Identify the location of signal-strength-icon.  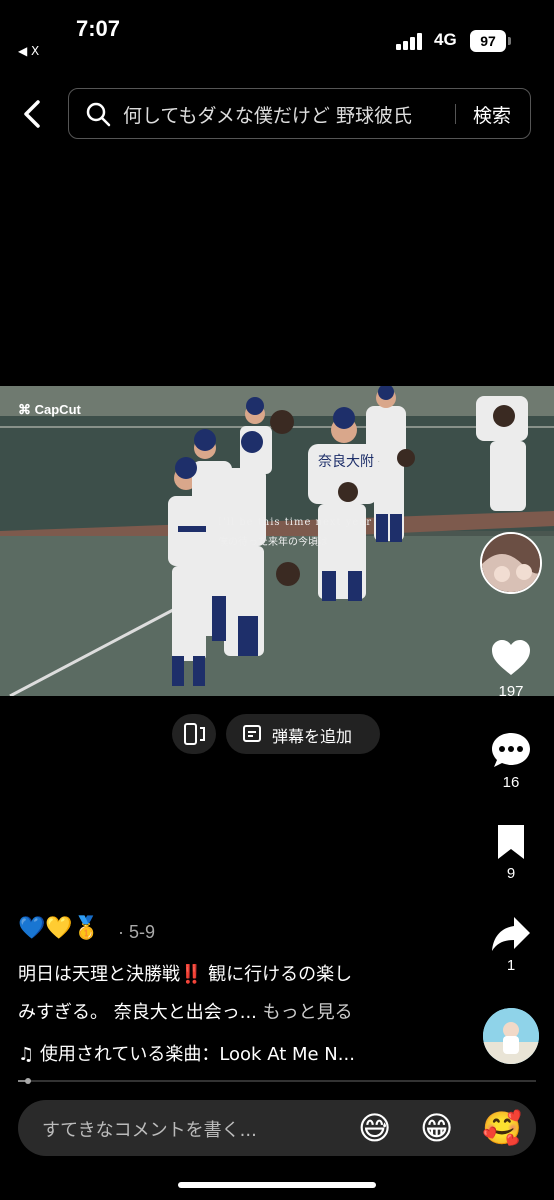
(410, 41).